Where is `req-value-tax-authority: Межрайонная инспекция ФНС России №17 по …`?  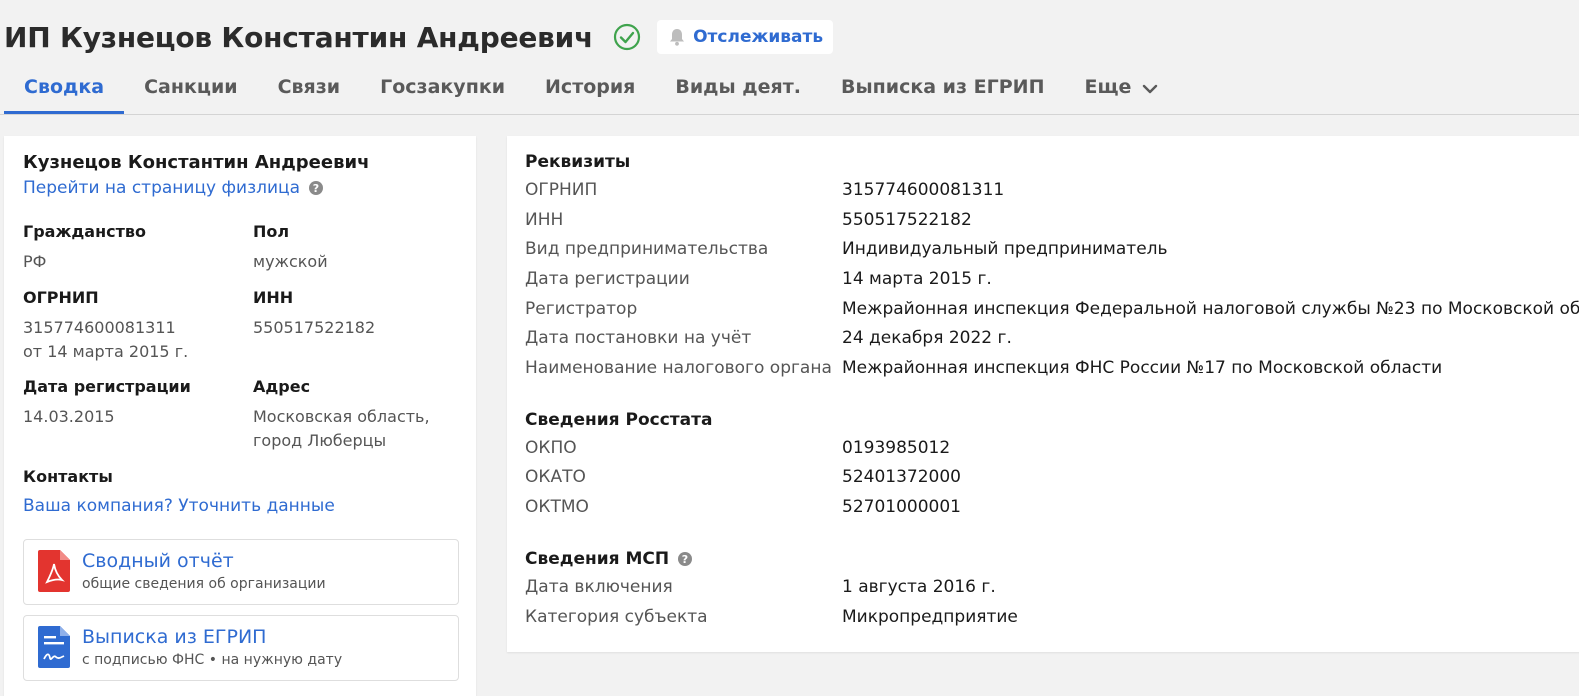 req-value-tax-authority: Межрайонная инспекция ФНС России №17 по … is located at coordinates (1142, 368).